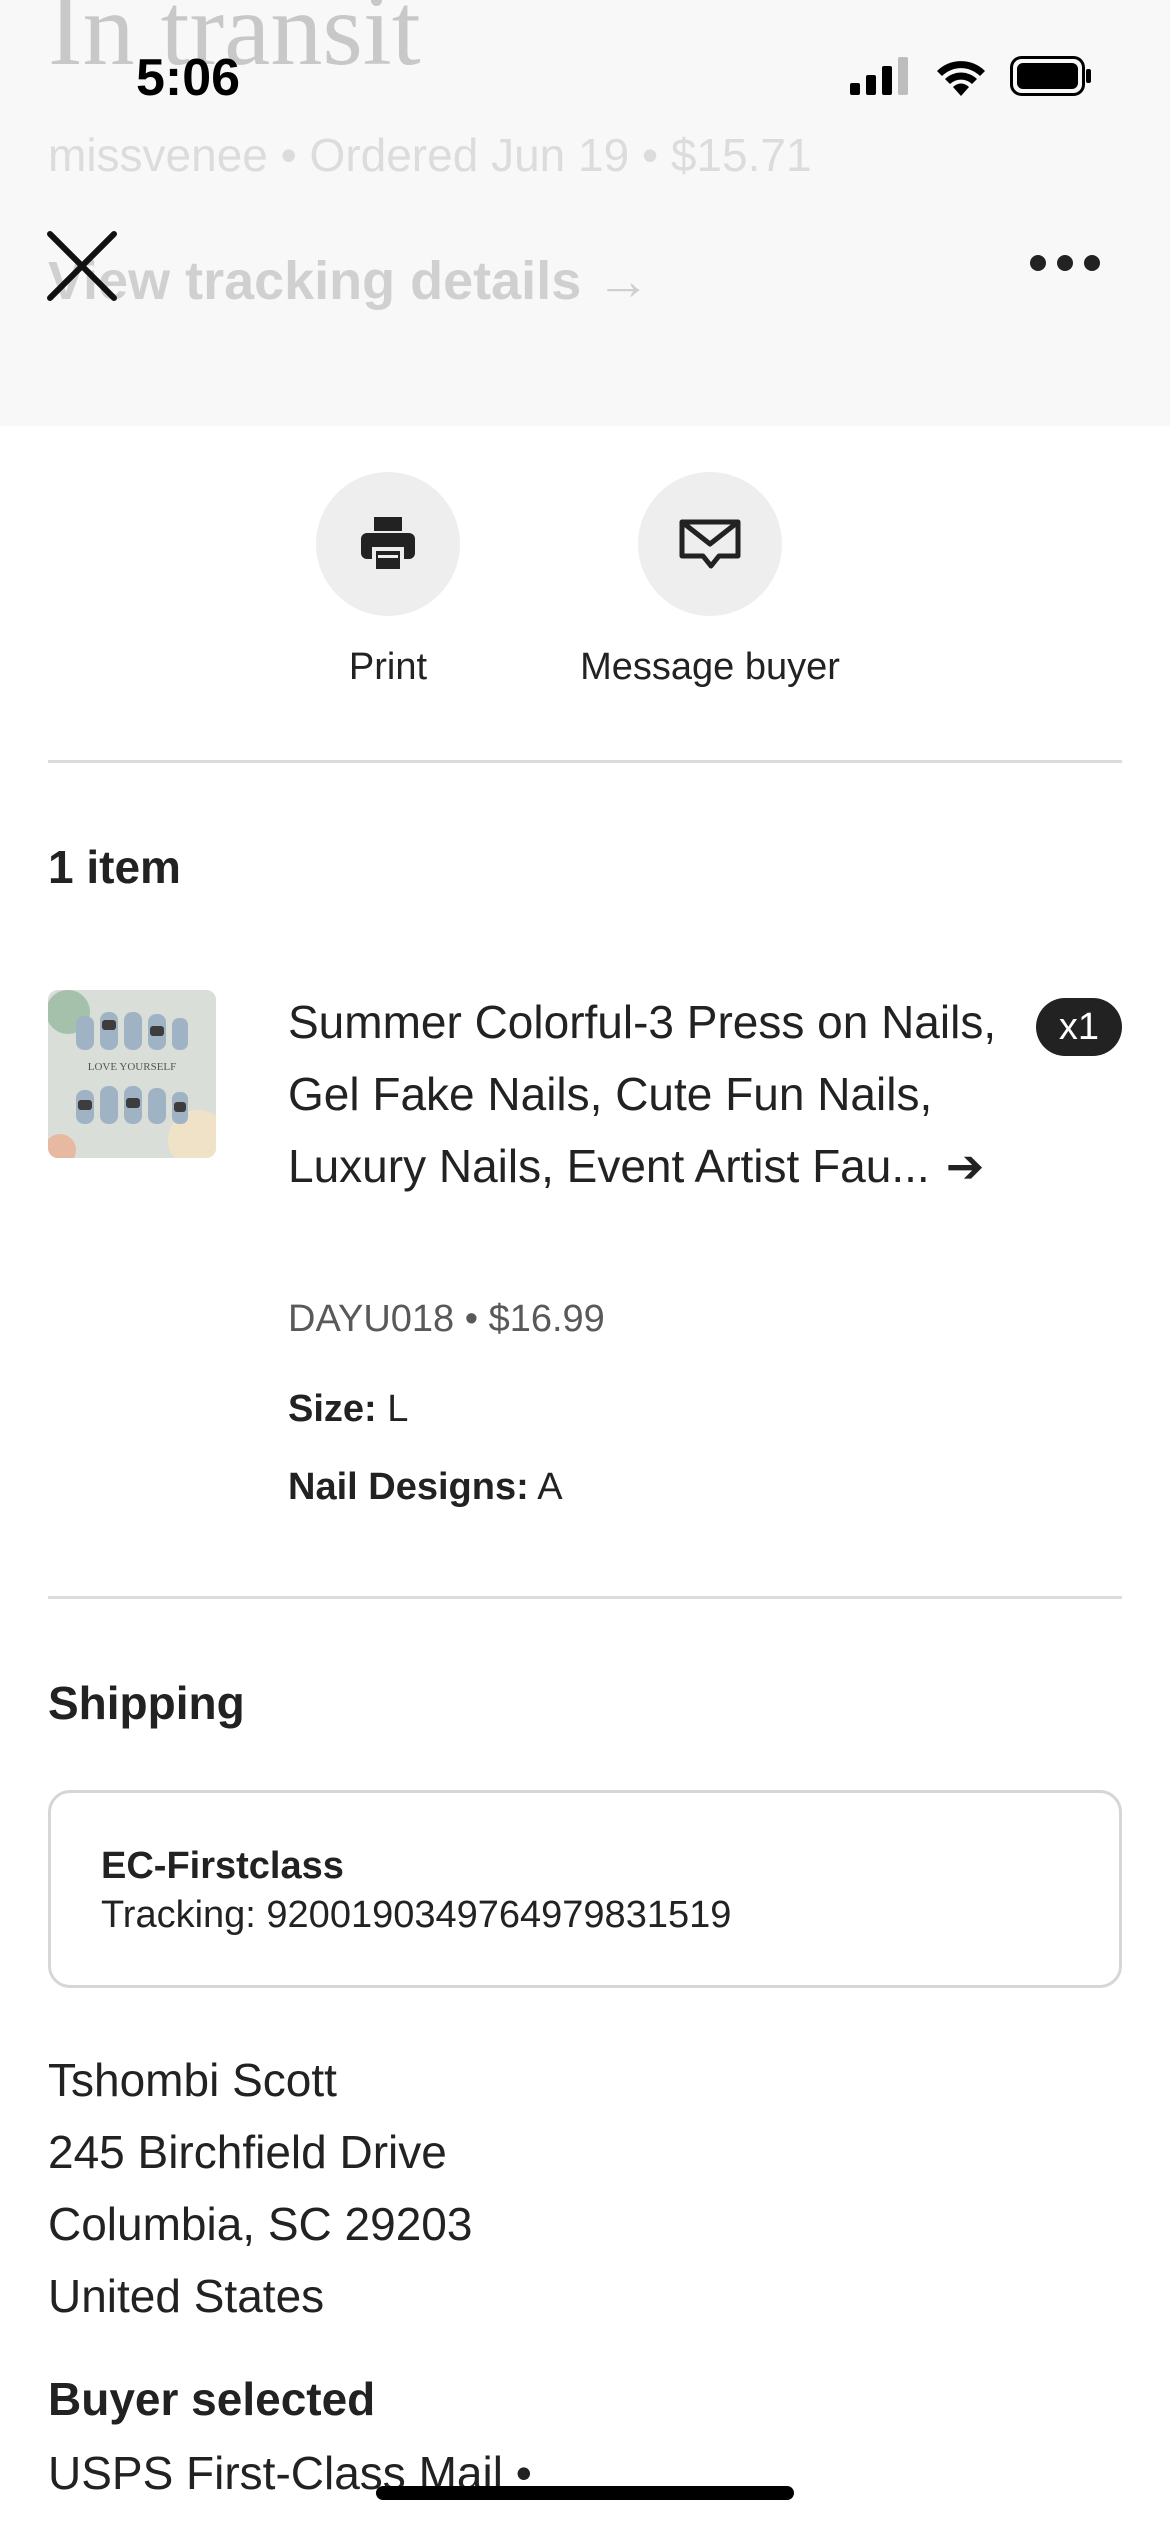  Describe the element at coordinates (349, 281) in the screenshot. I see `tracking-details-link: View tracking details →` at that location.